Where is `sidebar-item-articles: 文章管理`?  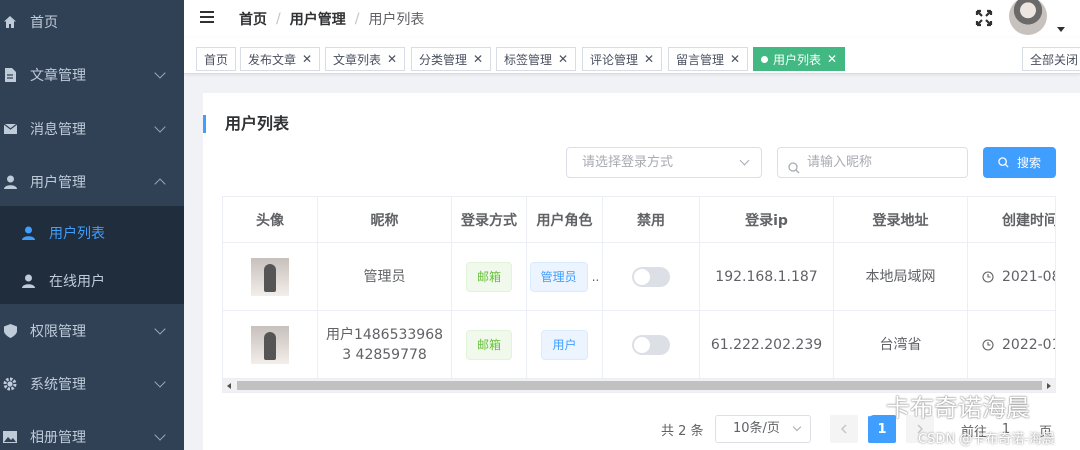 sidebar-item-articles: 文章管理 is located at coordinates (92, 75).